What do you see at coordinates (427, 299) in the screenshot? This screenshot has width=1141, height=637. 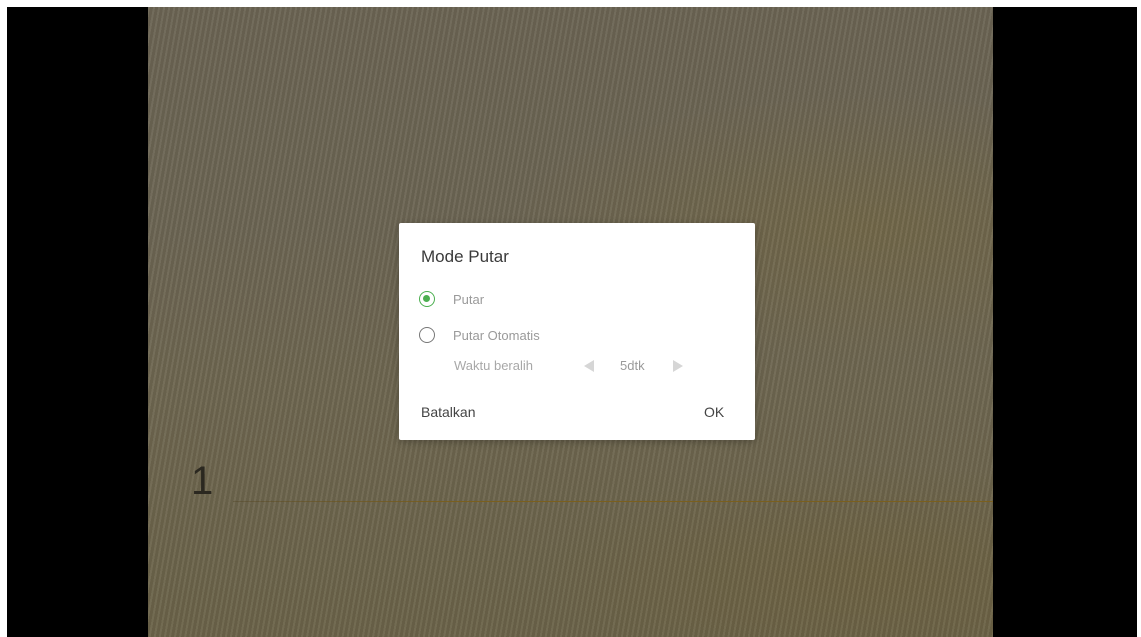 I see `radio-selected-icon` at bounding box center [427, 299].